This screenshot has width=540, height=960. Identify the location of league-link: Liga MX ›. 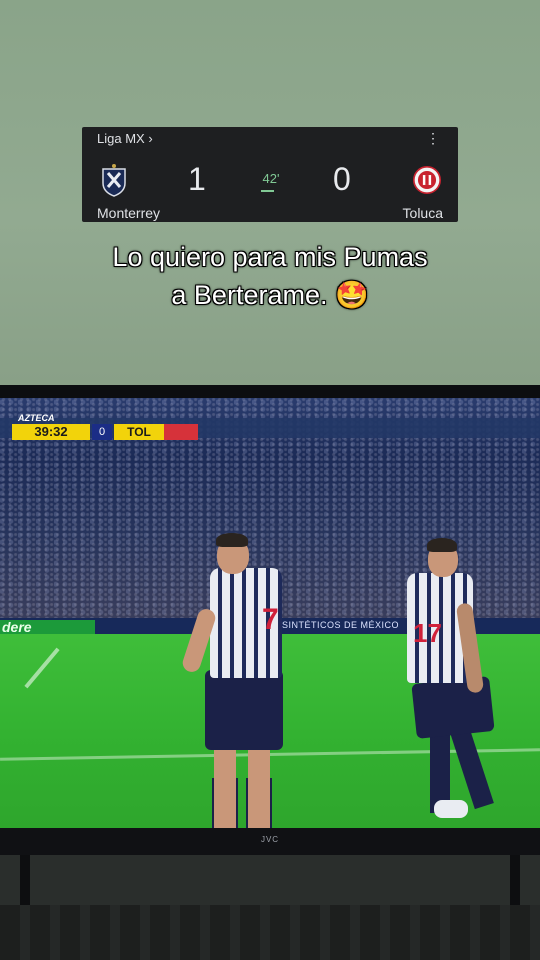
(125, 138).